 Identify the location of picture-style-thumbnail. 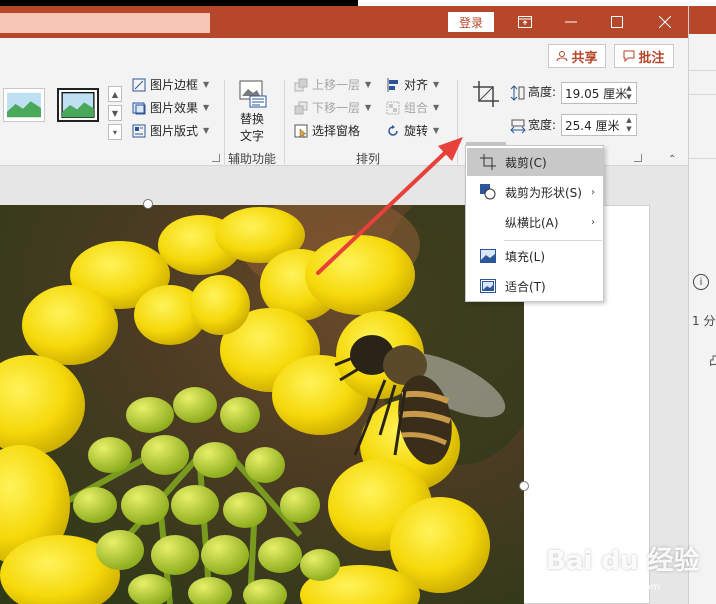
(24, 105).